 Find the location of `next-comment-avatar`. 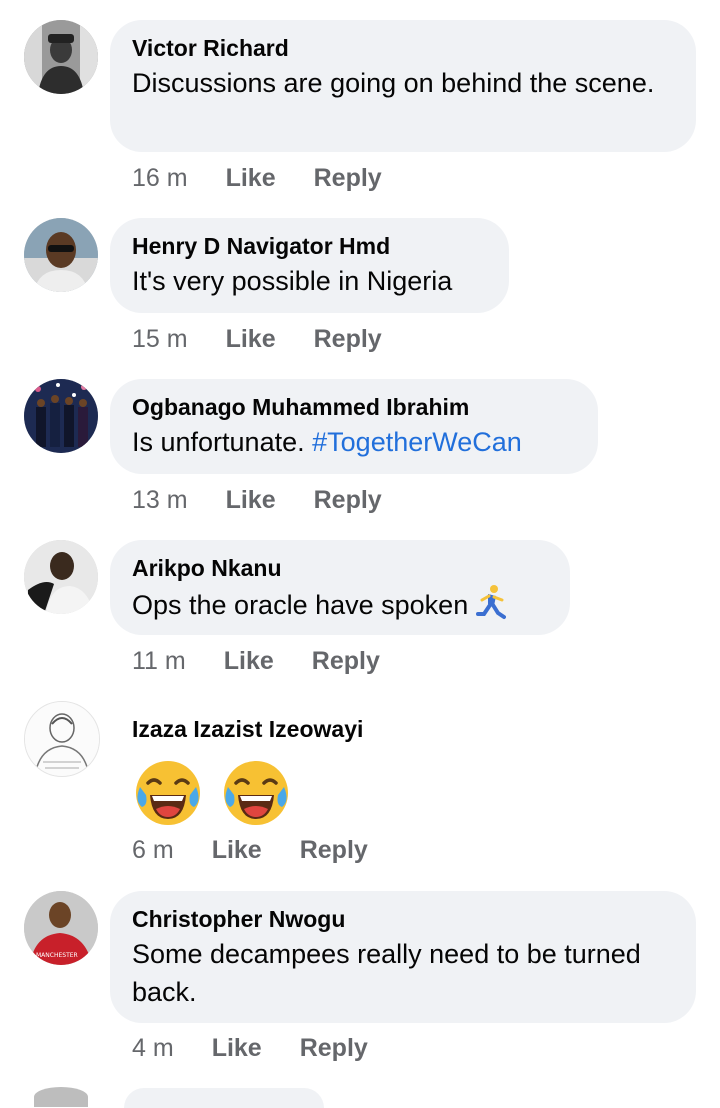

next-comment-avatar is located at coordinates (61, 1097).